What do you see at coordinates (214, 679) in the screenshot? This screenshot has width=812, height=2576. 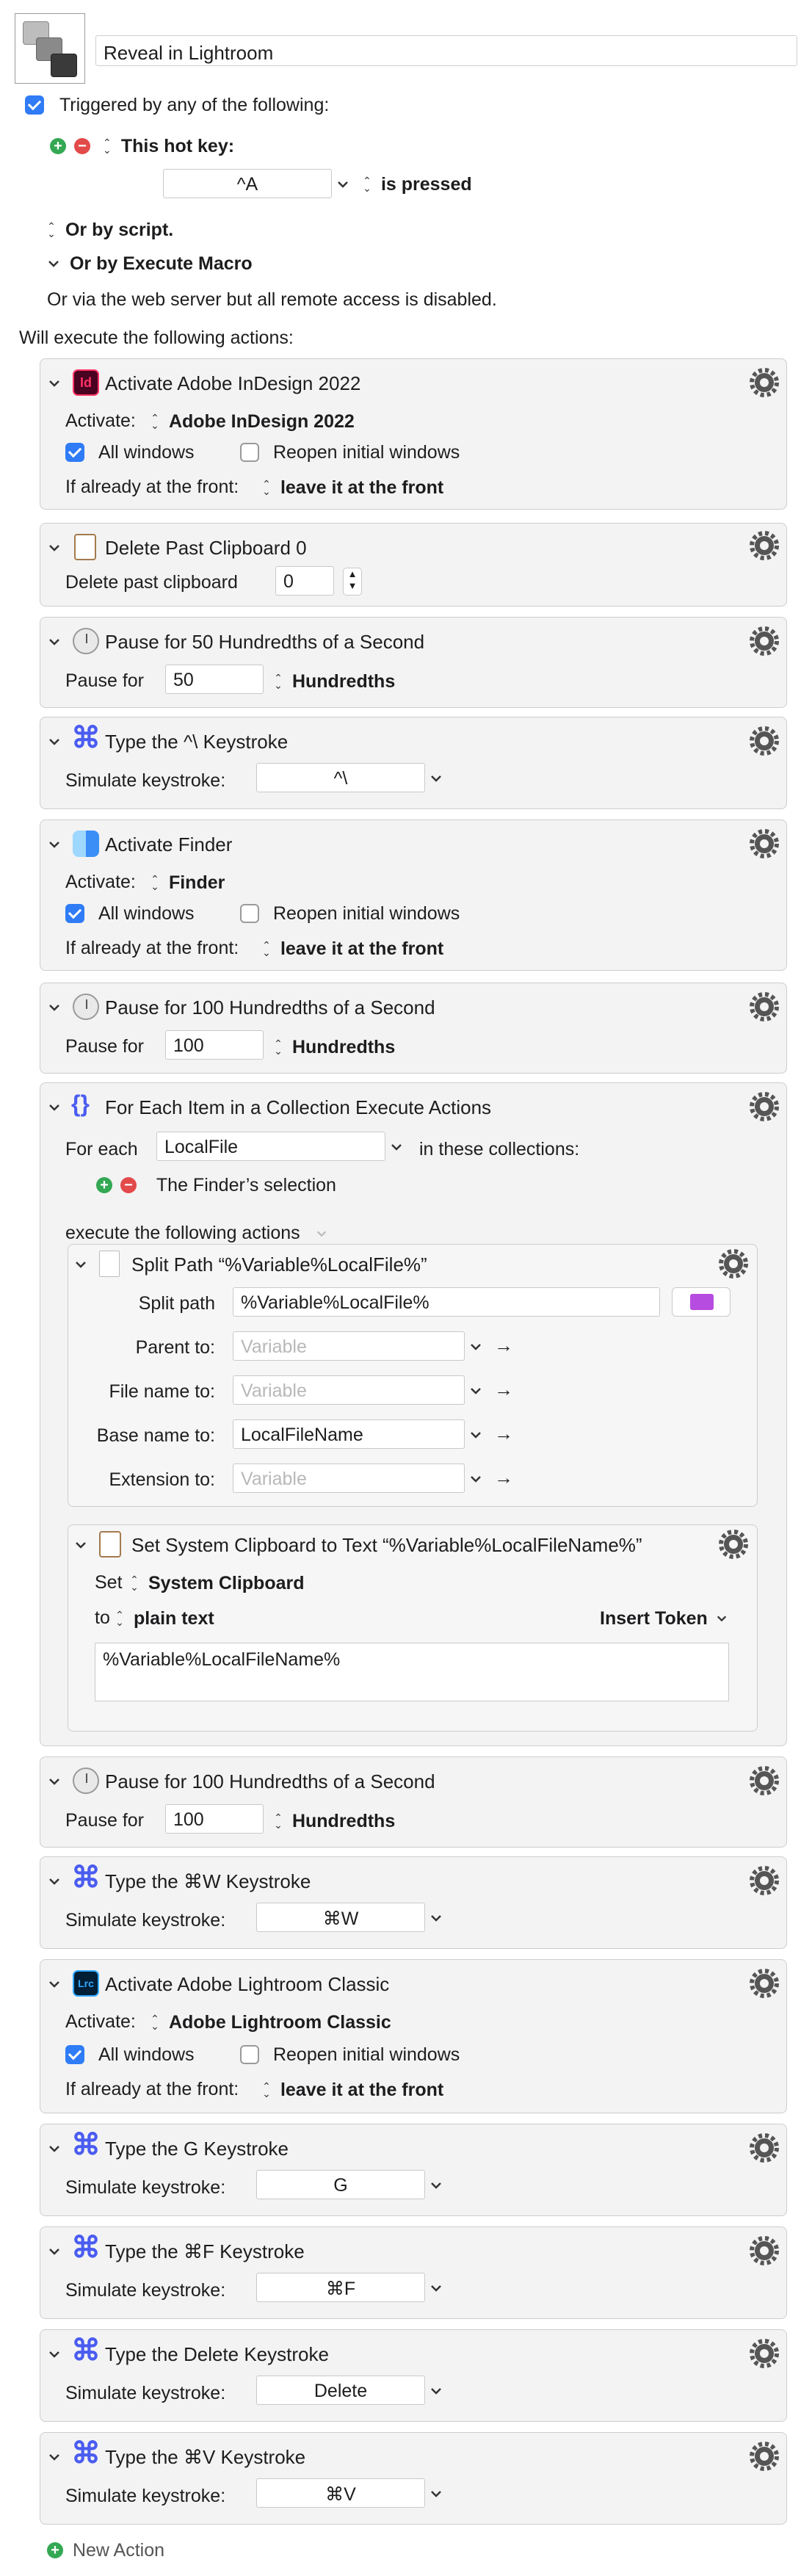 I see `pause-value-field: 50` at bounding box center [214, 679].